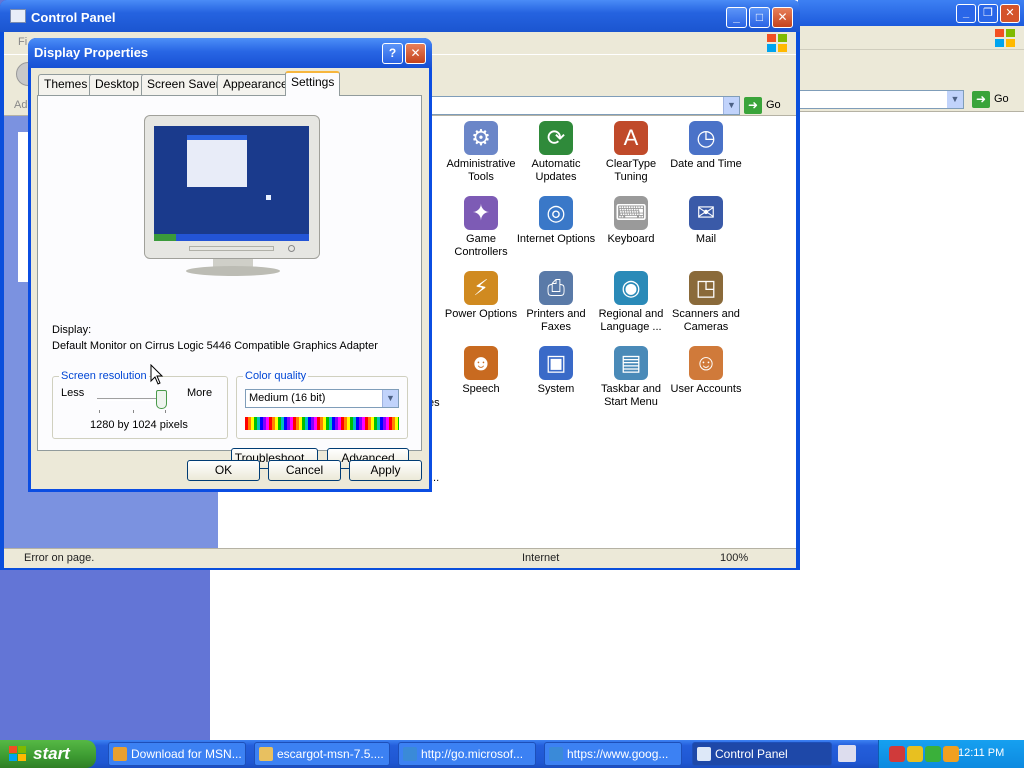  I want to click on tab-appearance: Appearance, so click(255, 84).